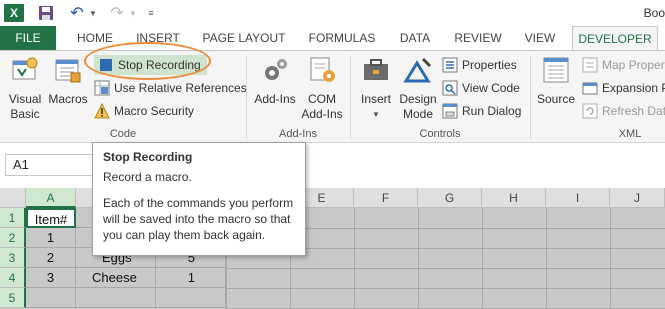 The width and height of the screenshot is (665, 309). What do you see at coordinates (590, 65) in the screenshot?
I see `map-properties-icon` at bounding box center [590, 65].